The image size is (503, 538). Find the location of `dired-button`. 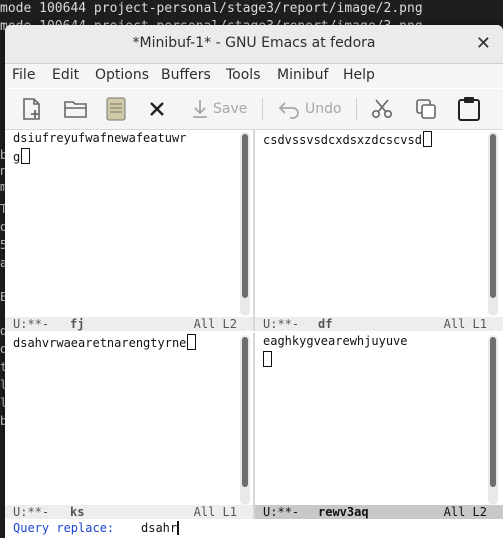

dired-button is located at coordinates (116, 109).